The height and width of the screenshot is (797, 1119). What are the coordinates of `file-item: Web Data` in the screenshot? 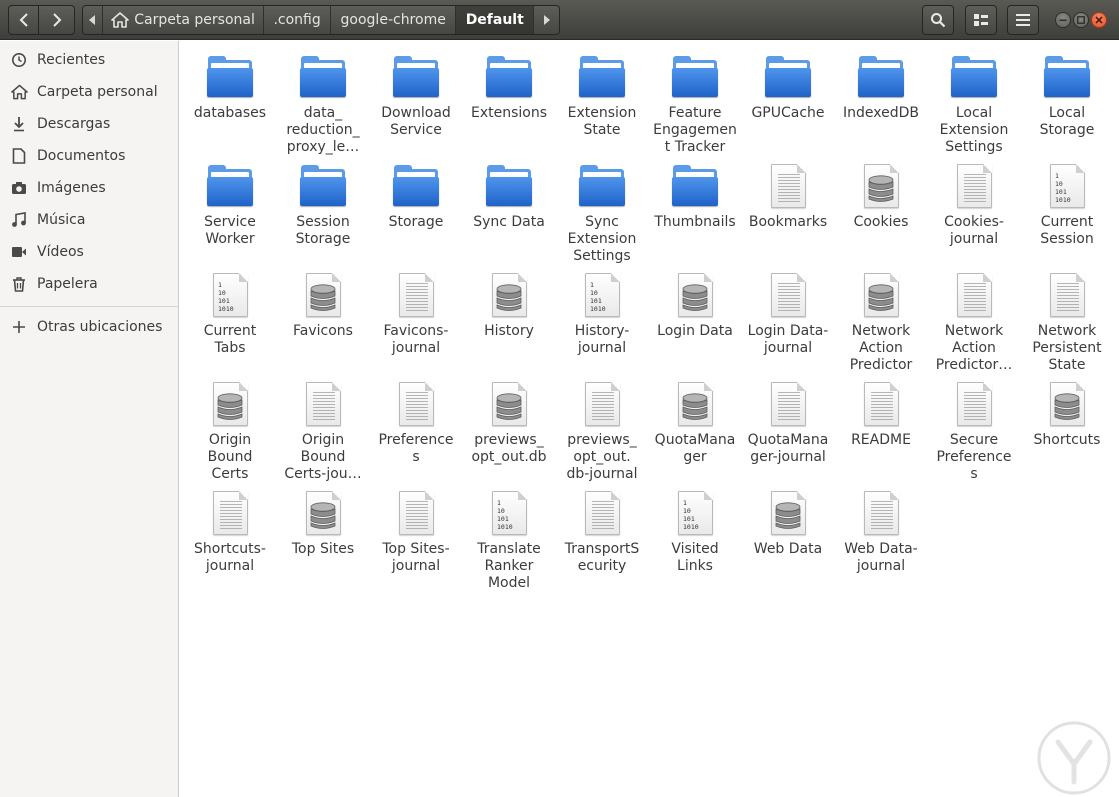 It's located at (788, 524).